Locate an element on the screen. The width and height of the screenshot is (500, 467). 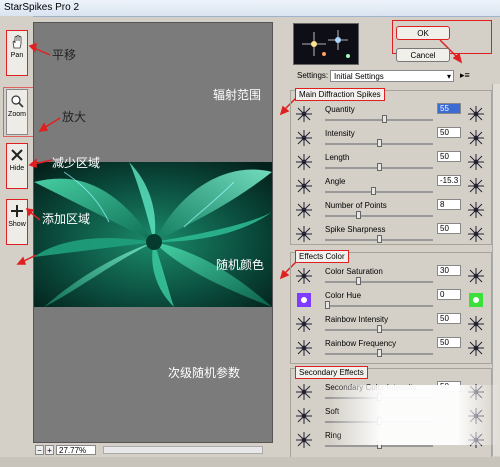
settings-menu-icon: ▸≡ is located at coordinates (465, 75).